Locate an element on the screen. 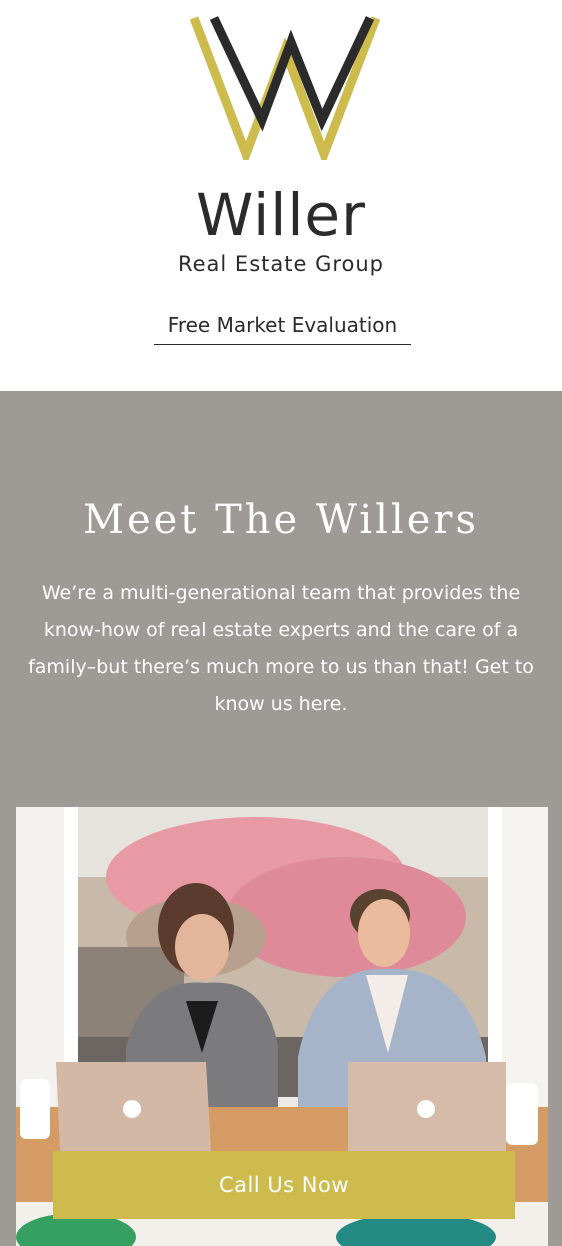  brand-subtitle: Real Estate Group is located at coordinates (281, 264).